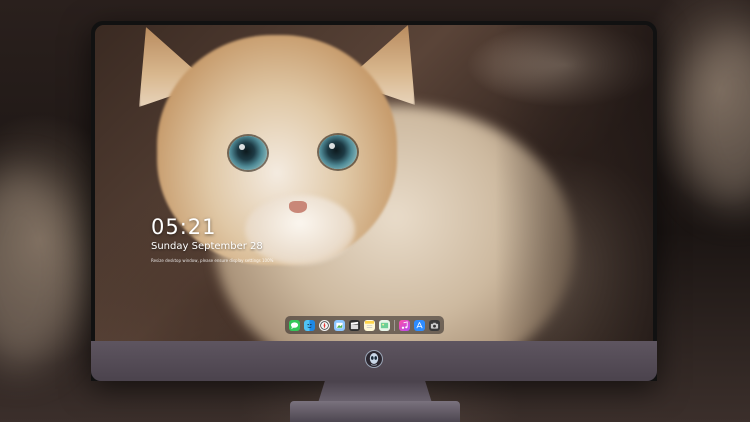 This screenshot has height=422, width=750. What do you see at coordinates (354, 325) in the screenshot?
I see `claquette-icon` at bounding box center [354, 325].